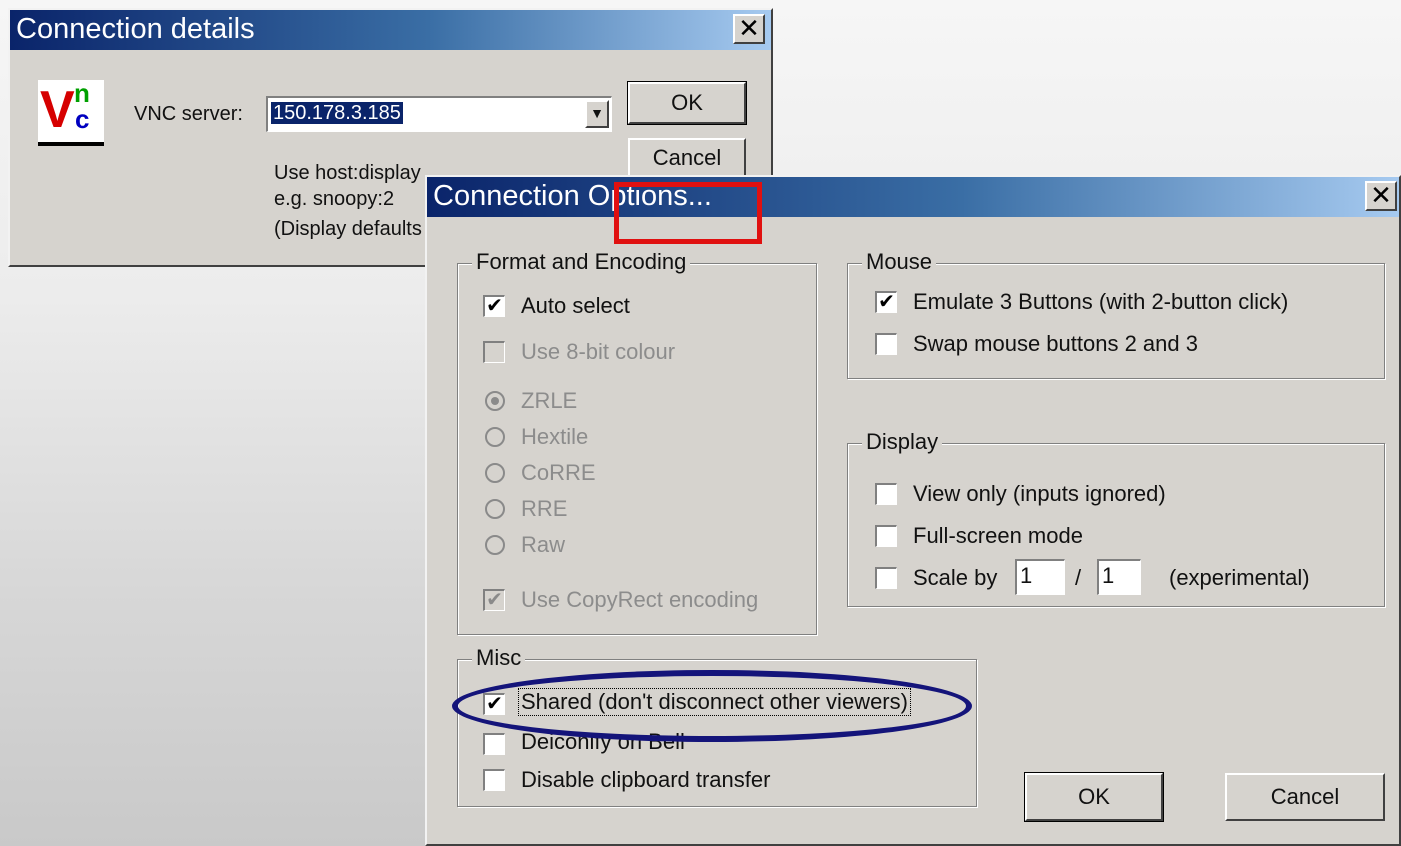 This screenshot has height=846, width=1401. Describe the element at coordinates (494, 600) in the screenshot. I see `copyrect-checkbox: ✔` at that location.